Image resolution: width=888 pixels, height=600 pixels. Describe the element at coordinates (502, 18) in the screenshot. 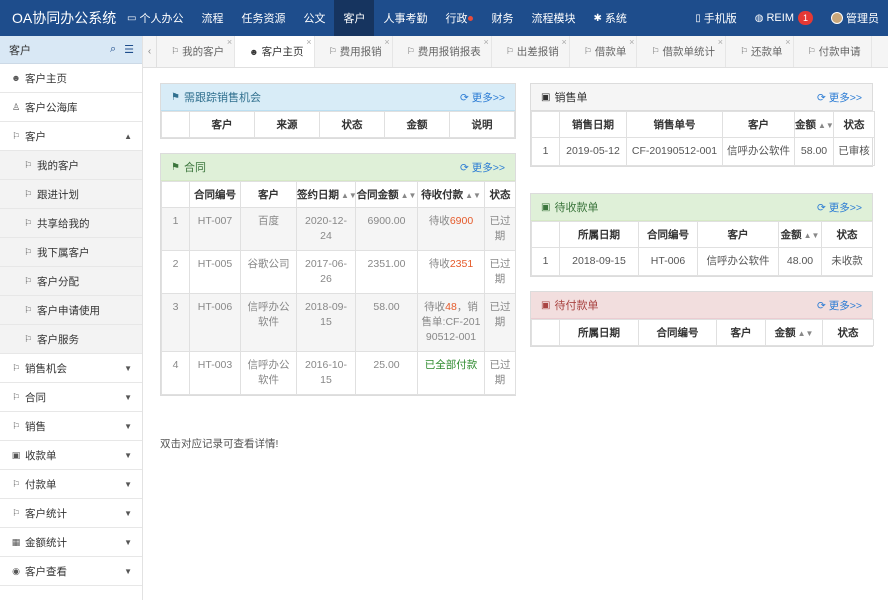

I see `nav-finance: 财务` at that location.